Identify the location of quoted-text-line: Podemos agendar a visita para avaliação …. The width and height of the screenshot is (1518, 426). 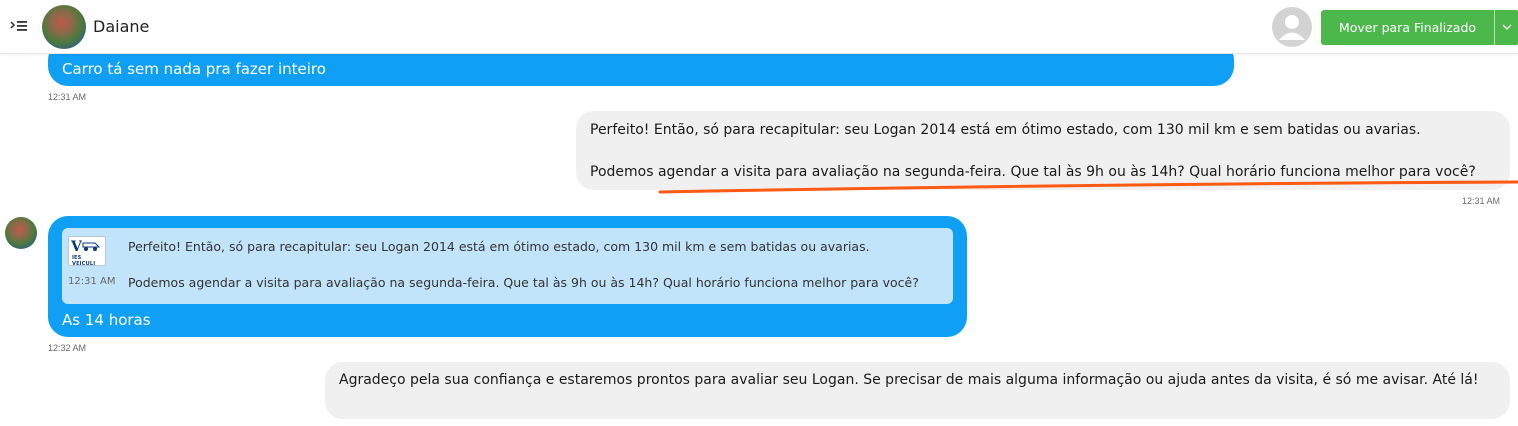
(523, 282).